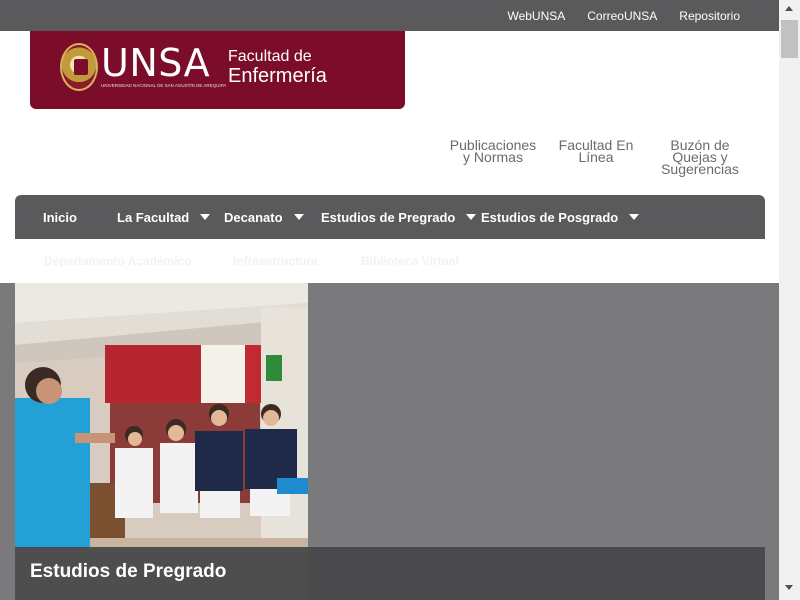 This screenshot has width=800, height=600. Describe the element at coordinates (560, 217) in the screenshot. I see `nav-estudios-posgrado: Estudios de Posgrado` at that location.